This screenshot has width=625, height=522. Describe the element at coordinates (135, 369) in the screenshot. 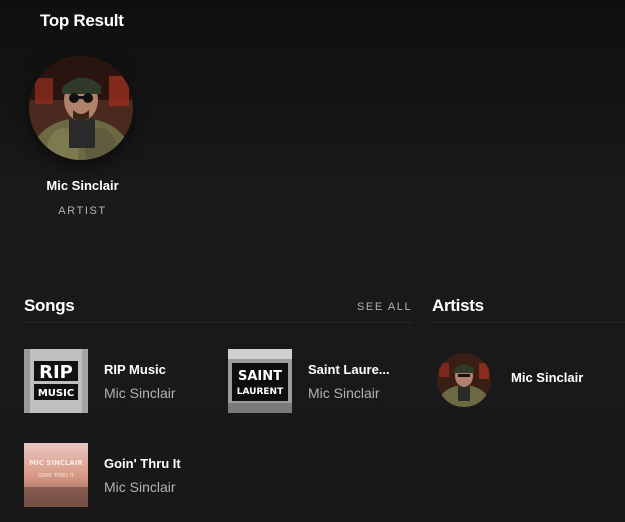

I see `song-title-rip-music: RIP Music` at that location.